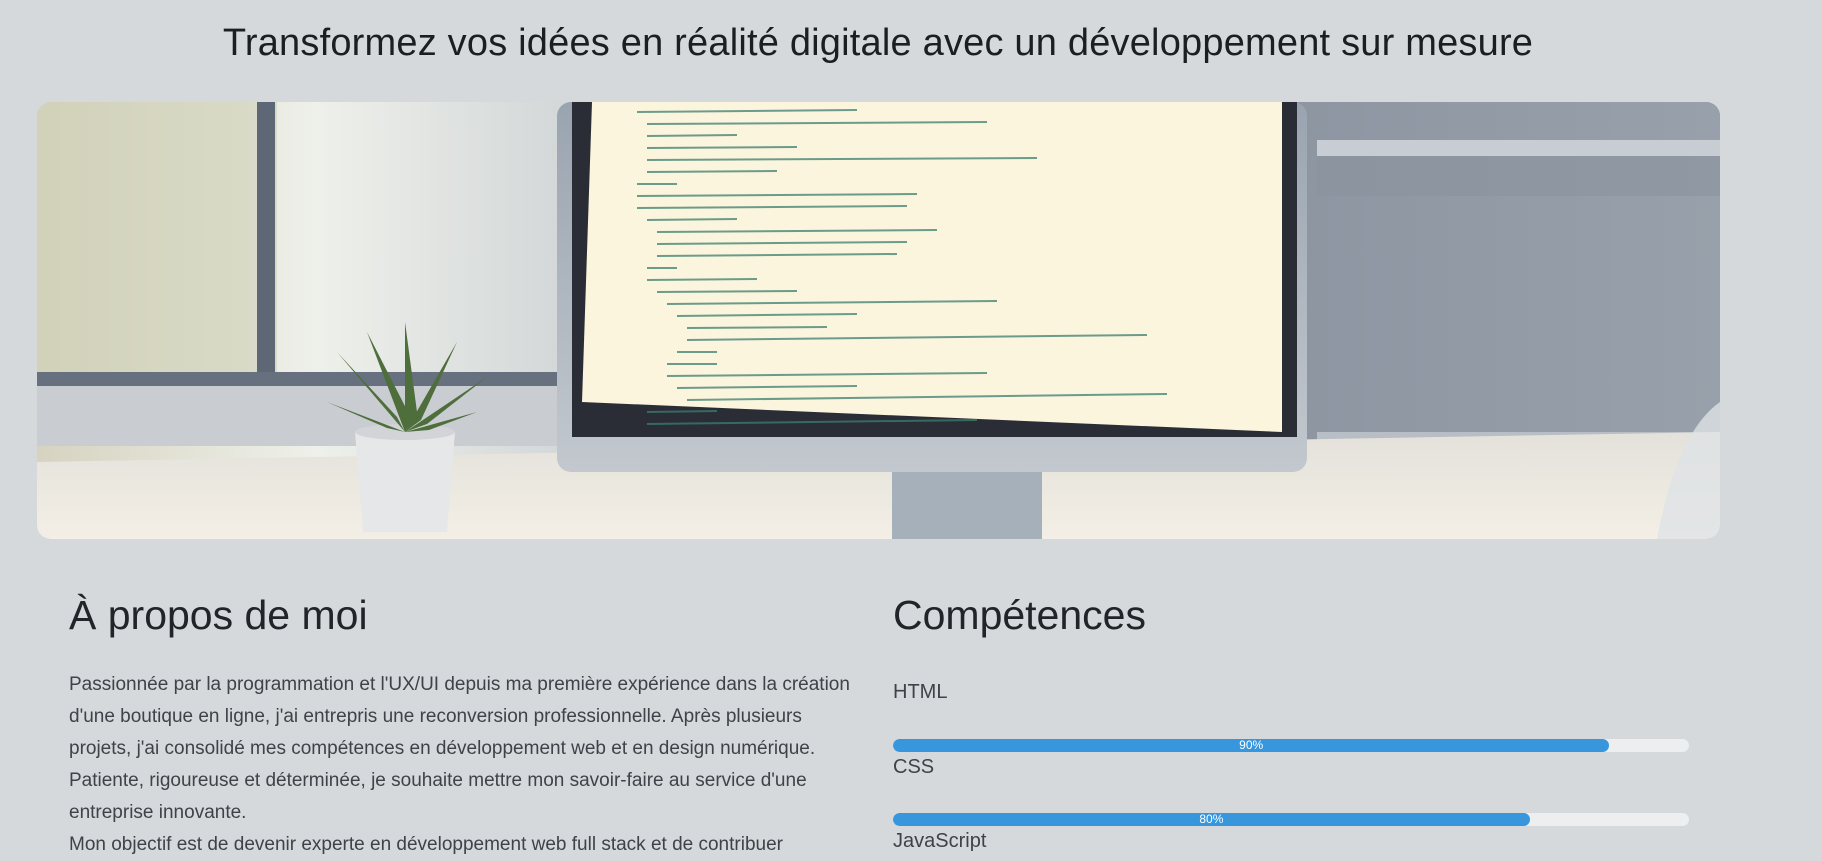  I want to click on skill-html: HTML, so click(1291, 692).